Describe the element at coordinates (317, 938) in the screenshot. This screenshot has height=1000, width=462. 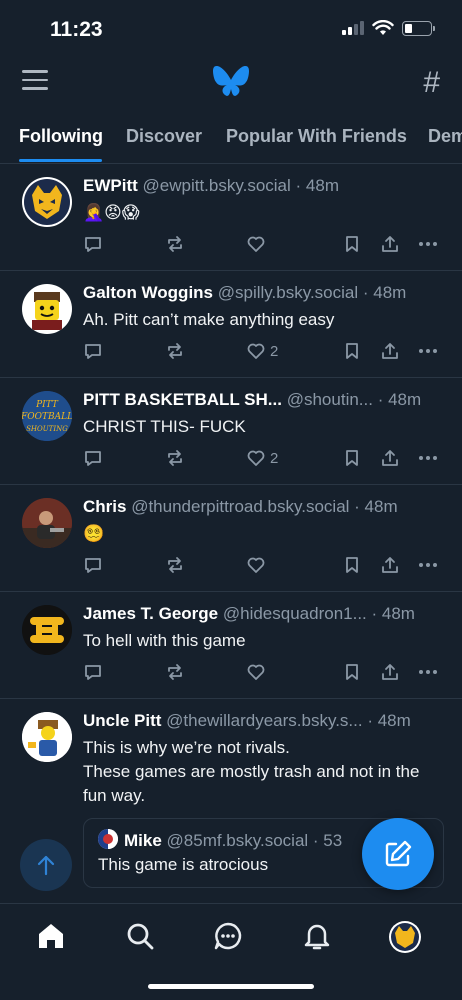
I see `nav-notifications` at that location.